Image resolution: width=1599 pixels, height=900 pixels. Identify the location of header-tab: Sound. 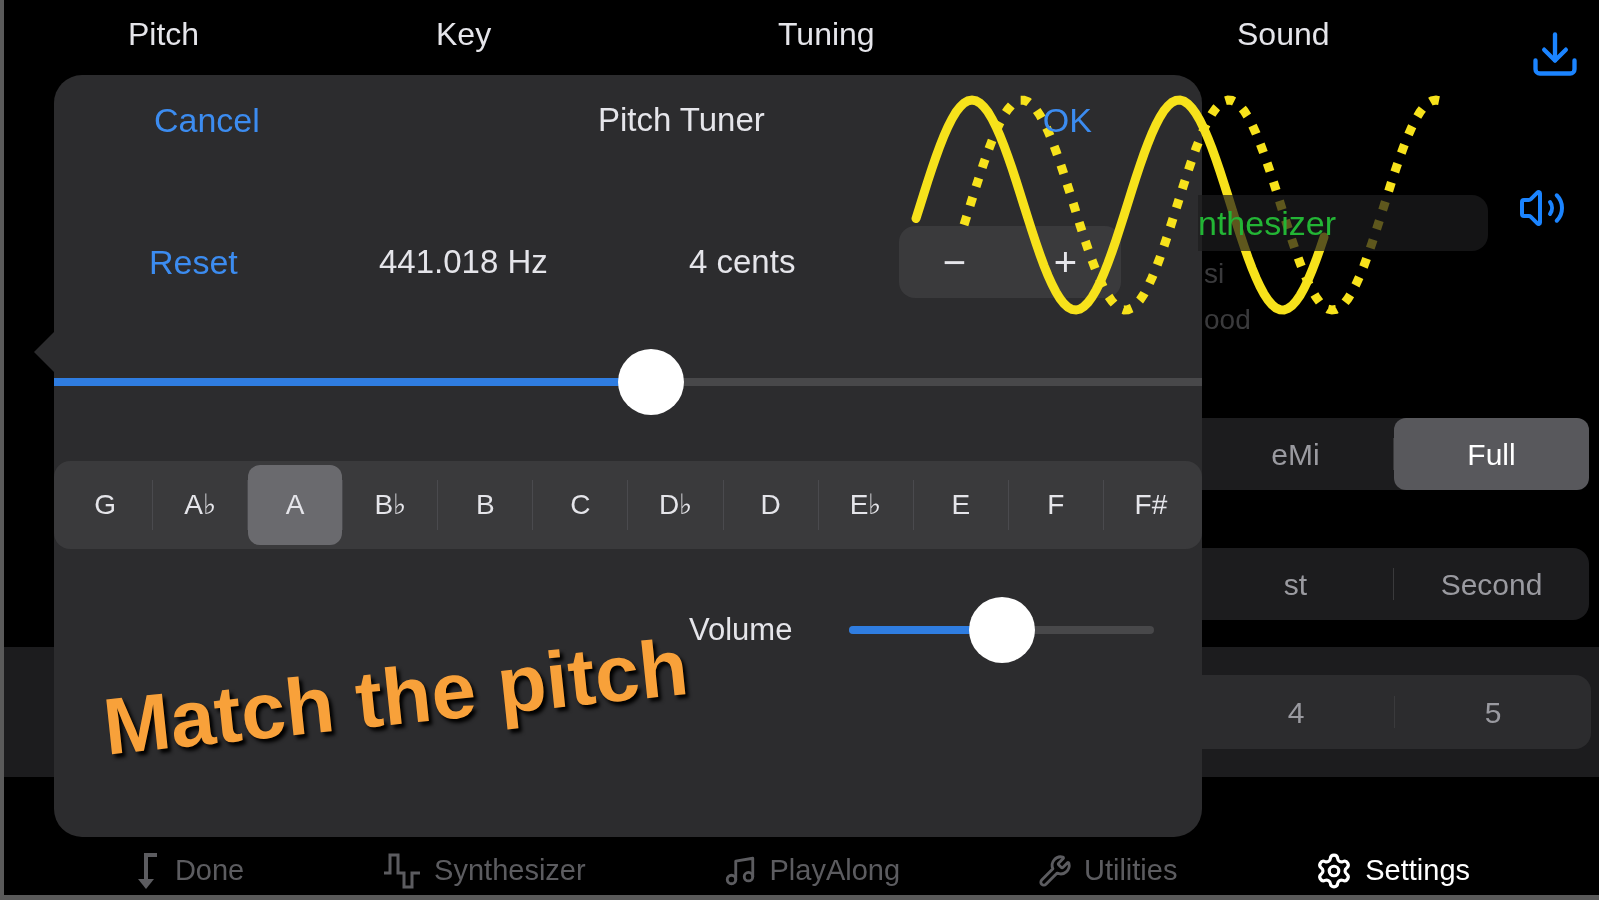
(1283, 34).